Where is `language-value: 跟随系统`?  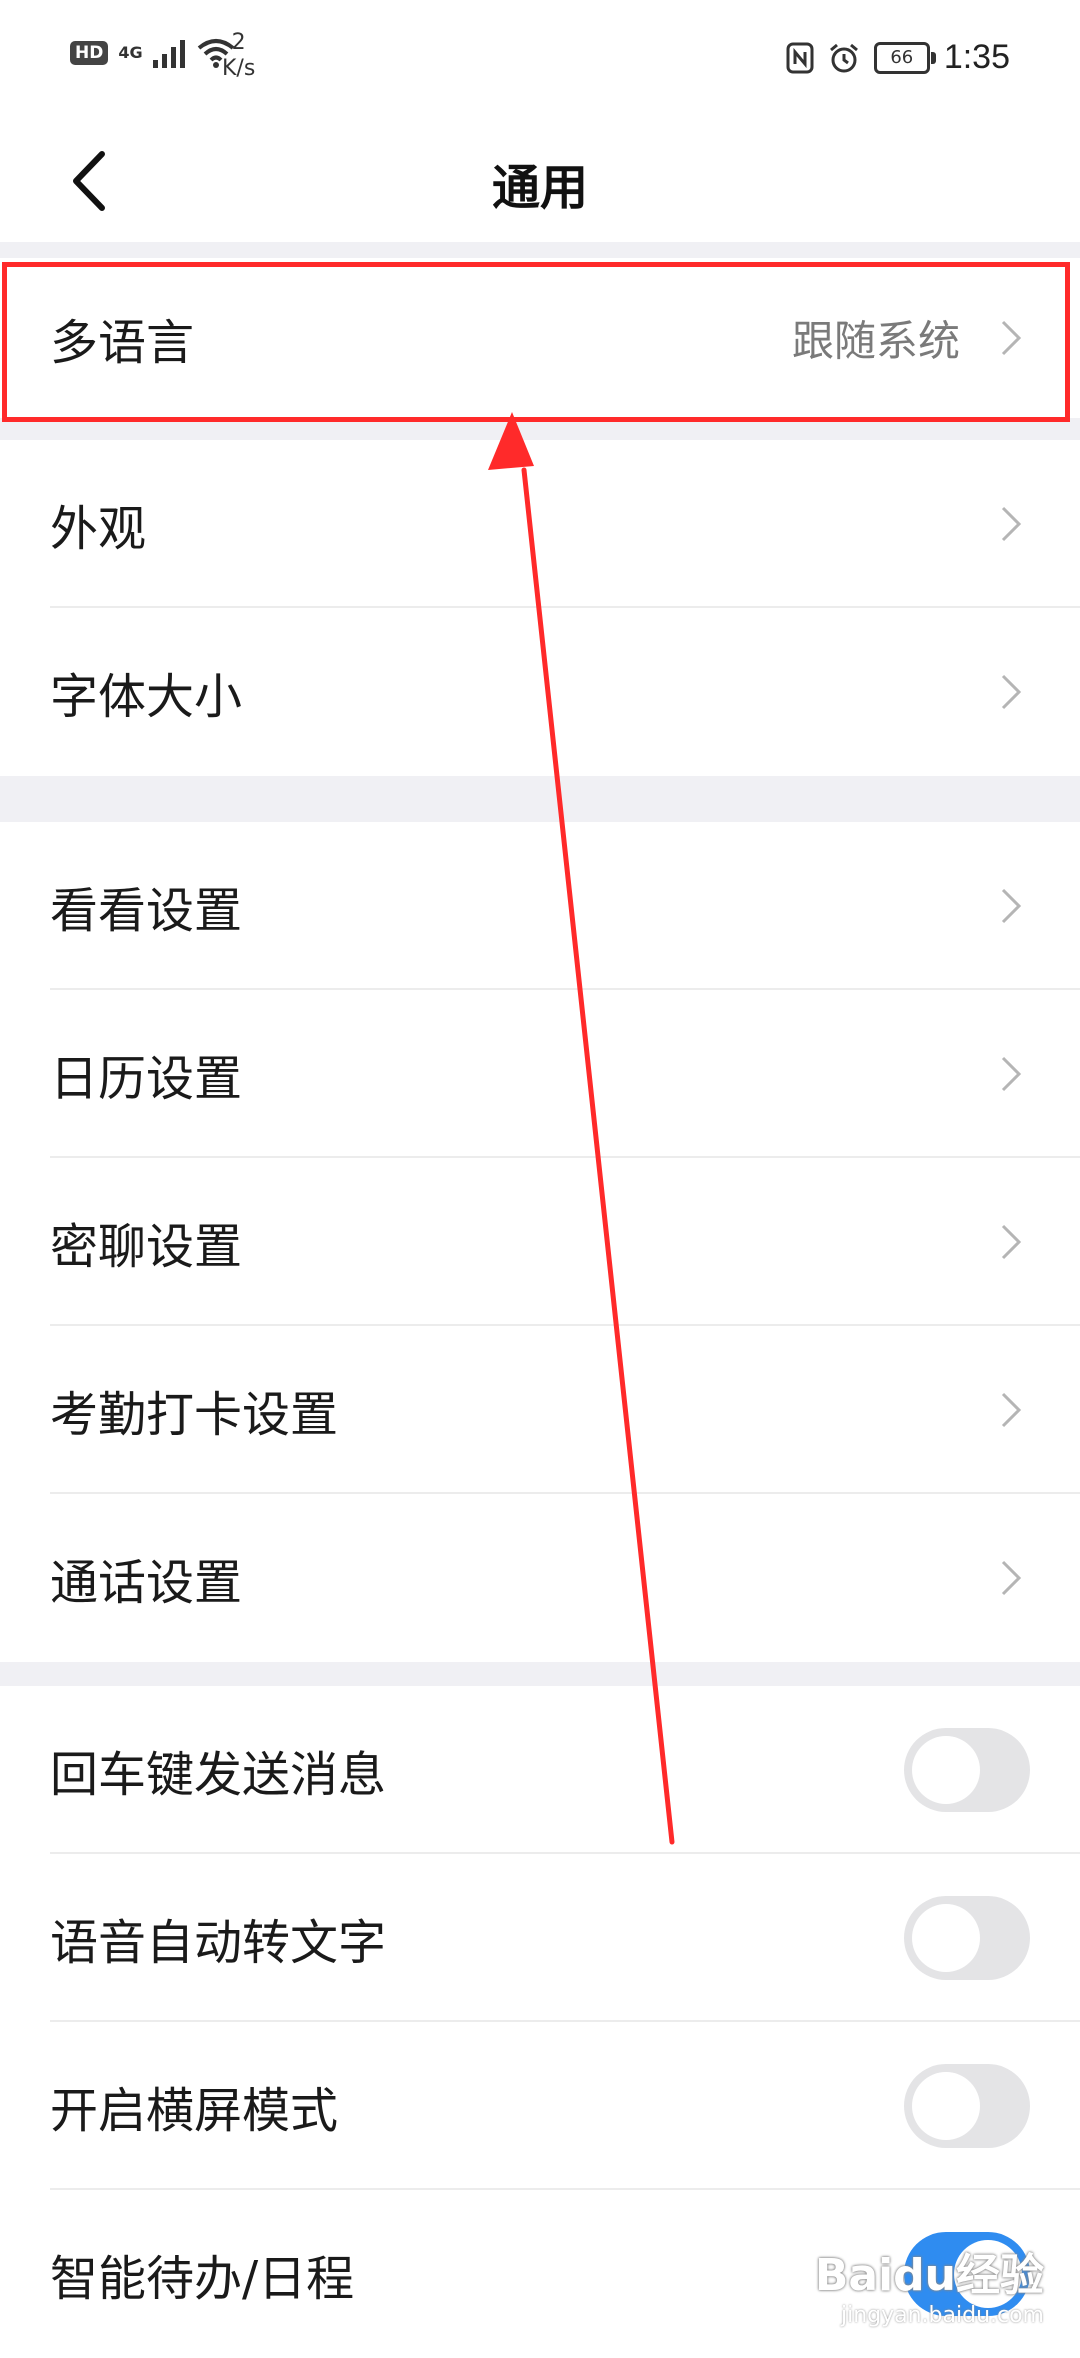
language-value: 跟随系统 is located at coordinates (875, 341).